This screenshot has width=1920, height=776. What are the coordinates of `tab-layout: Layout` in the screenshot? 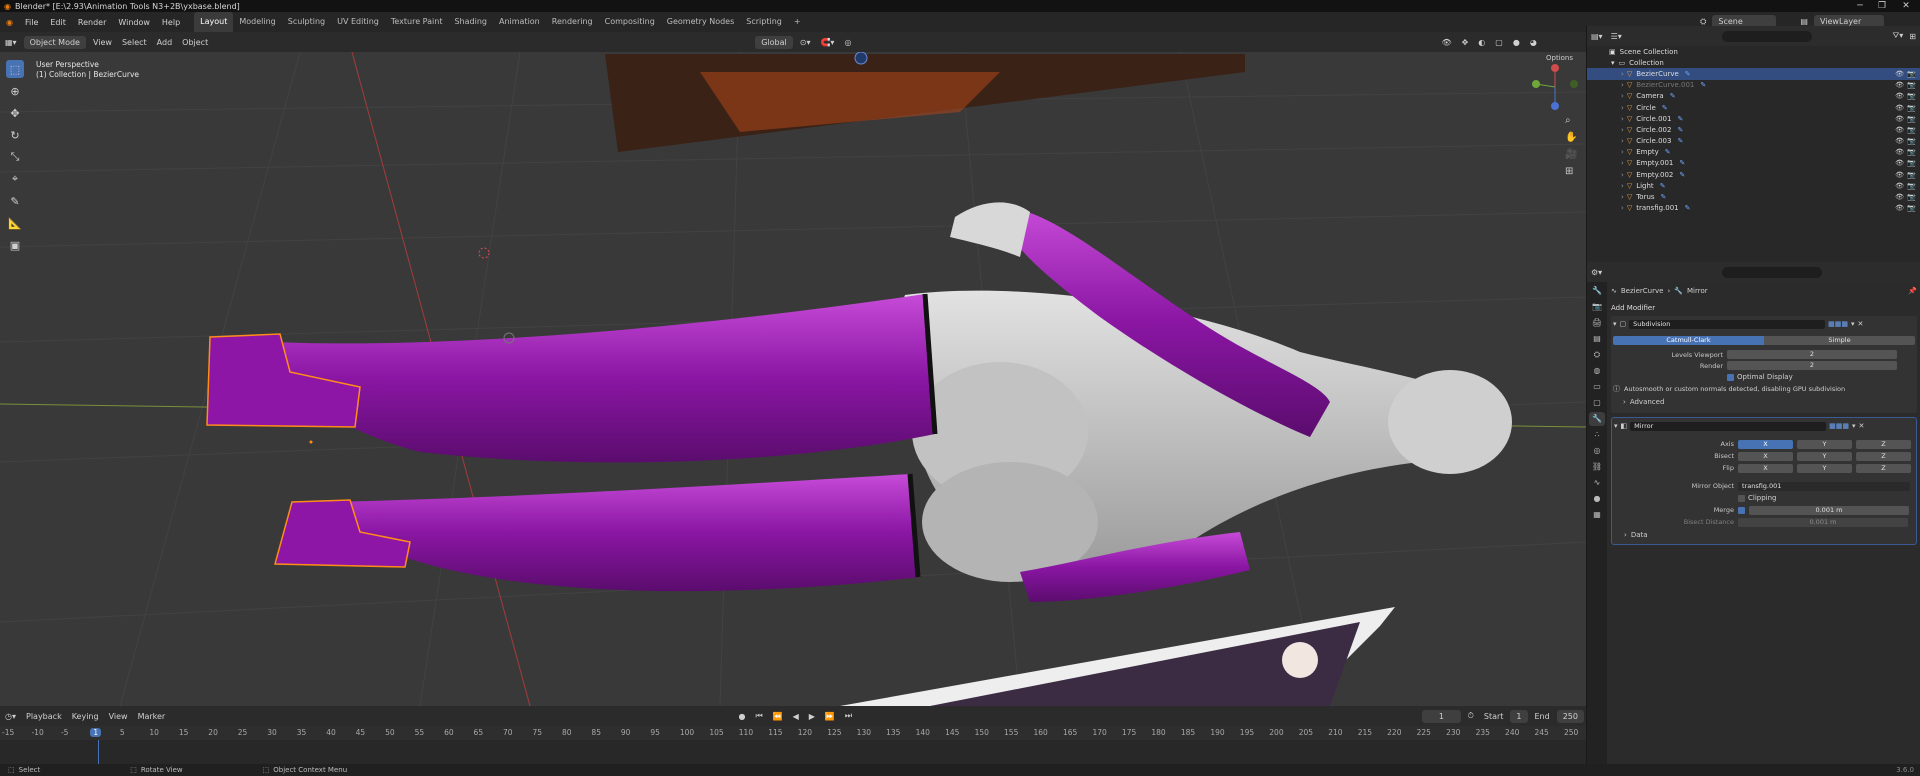 It's located at (214, 22).